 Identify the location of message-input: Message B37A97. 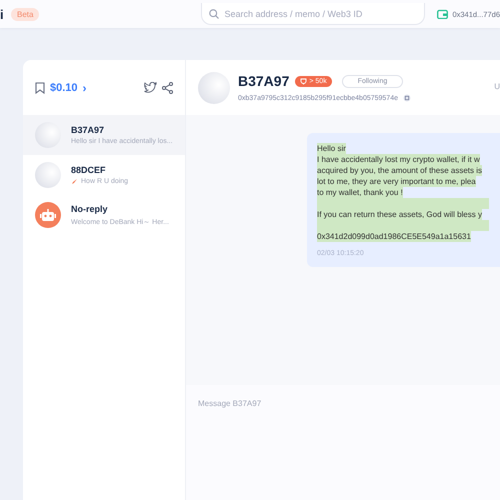
(343, 442).